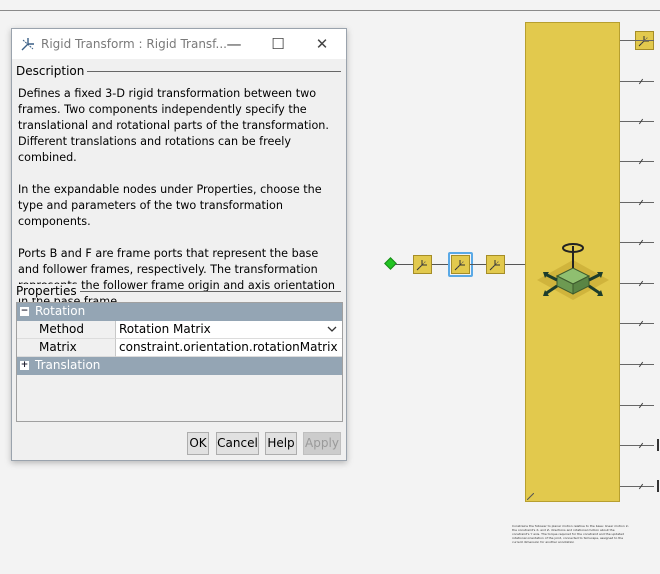 The image size is (660, 574). Describe the element at coordinates (165, 329) in the screenshot. I see `method-value: Rotation Matrix` at that location.